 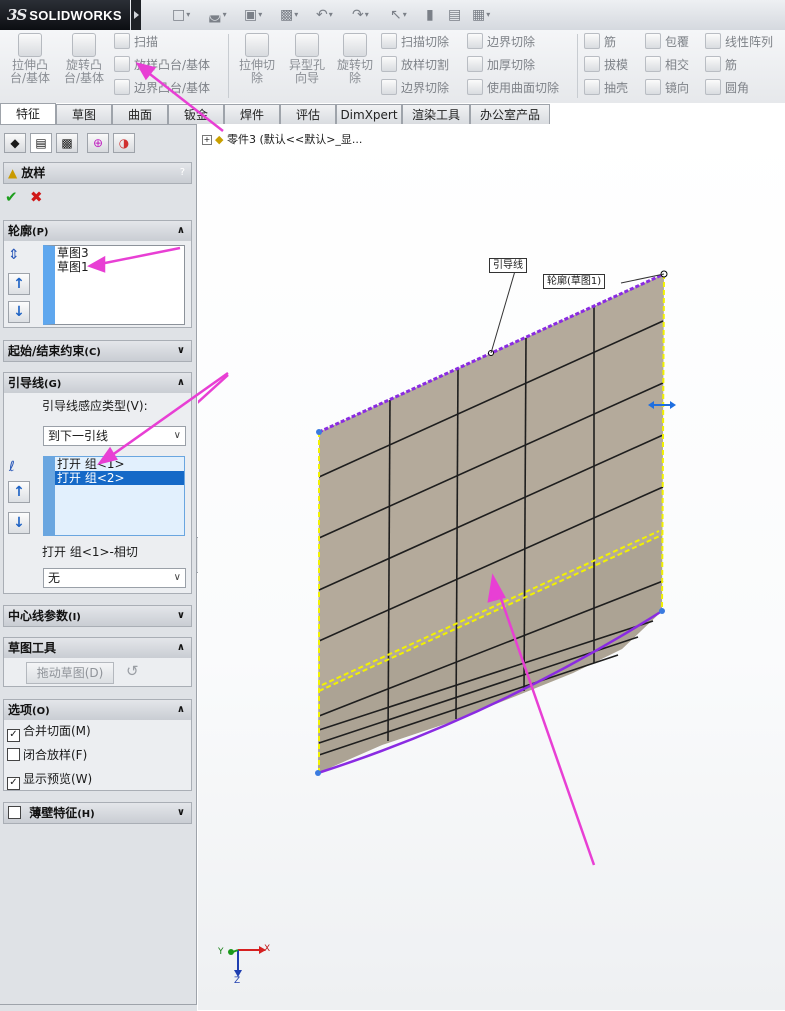 I want to click on print-icon: ▩▾, so click(x=289, y=15).